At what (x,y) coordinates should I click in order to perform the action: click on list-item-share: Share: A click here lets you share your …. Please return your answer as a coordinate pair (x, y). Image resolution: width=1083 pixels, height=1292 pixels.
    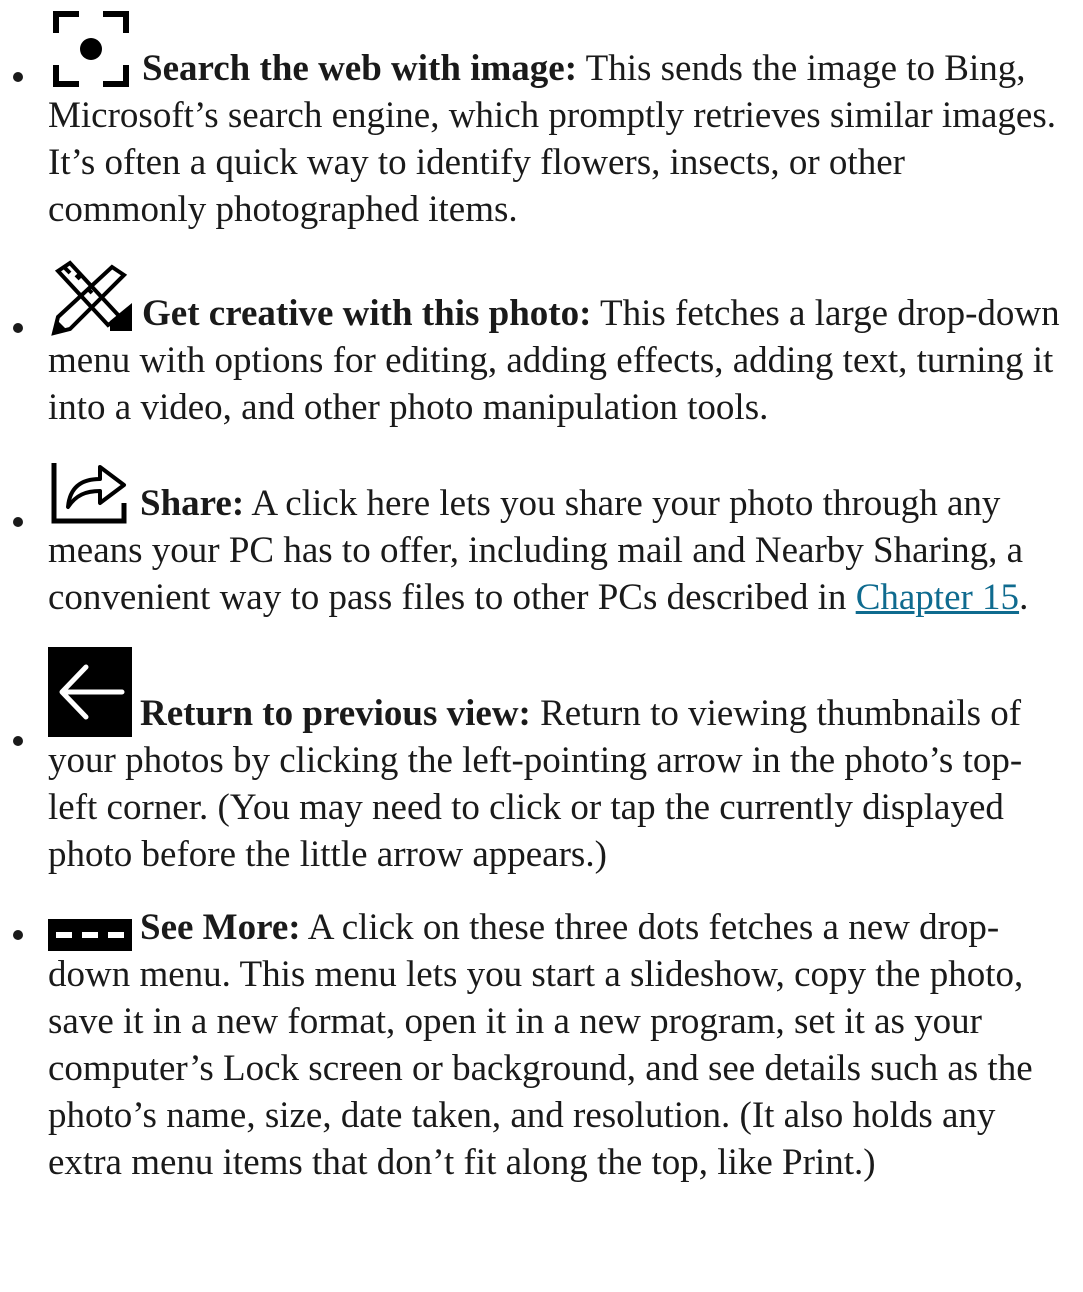
    Looking at the image, I should click on (541, 539).